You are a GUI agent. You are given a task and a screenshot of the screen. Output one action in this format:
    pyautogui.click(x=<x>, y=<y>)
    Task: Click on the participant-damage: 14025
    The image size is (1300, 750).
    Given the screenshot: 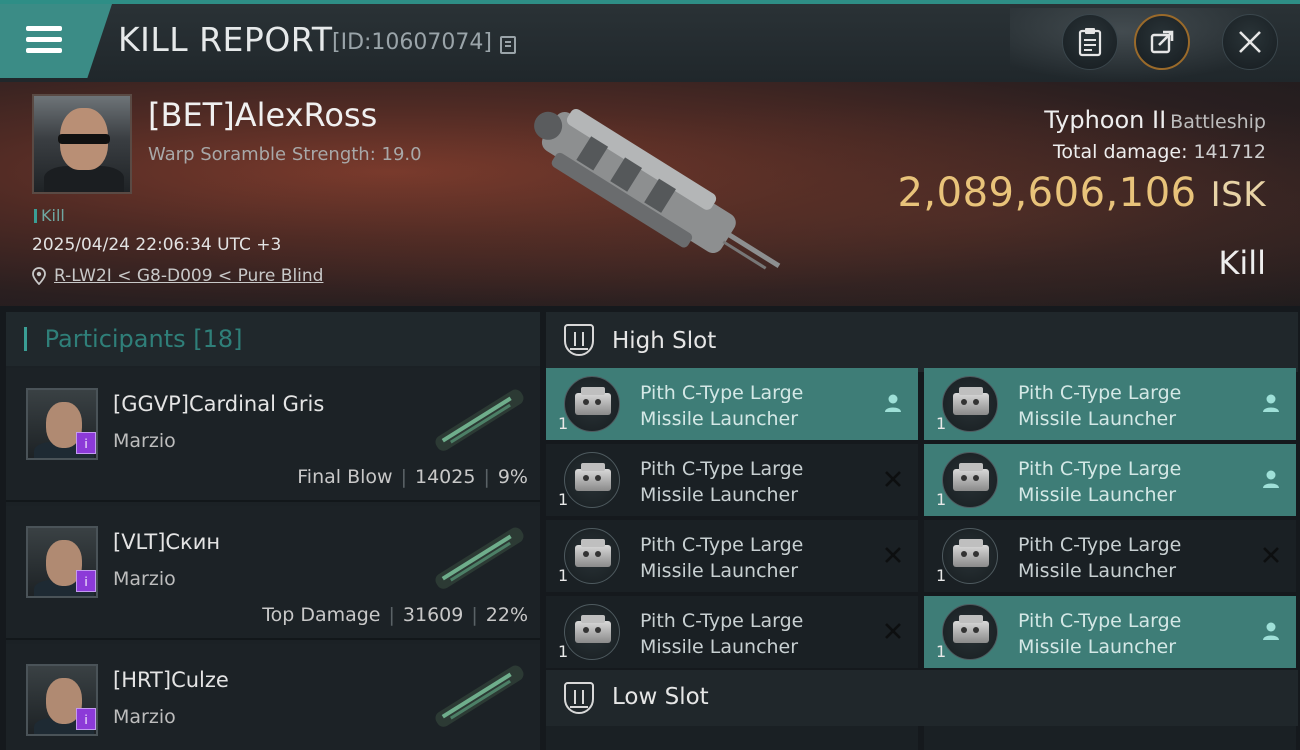 What is the action you would take?
    pyautogui.click(x=445, y=477)
    